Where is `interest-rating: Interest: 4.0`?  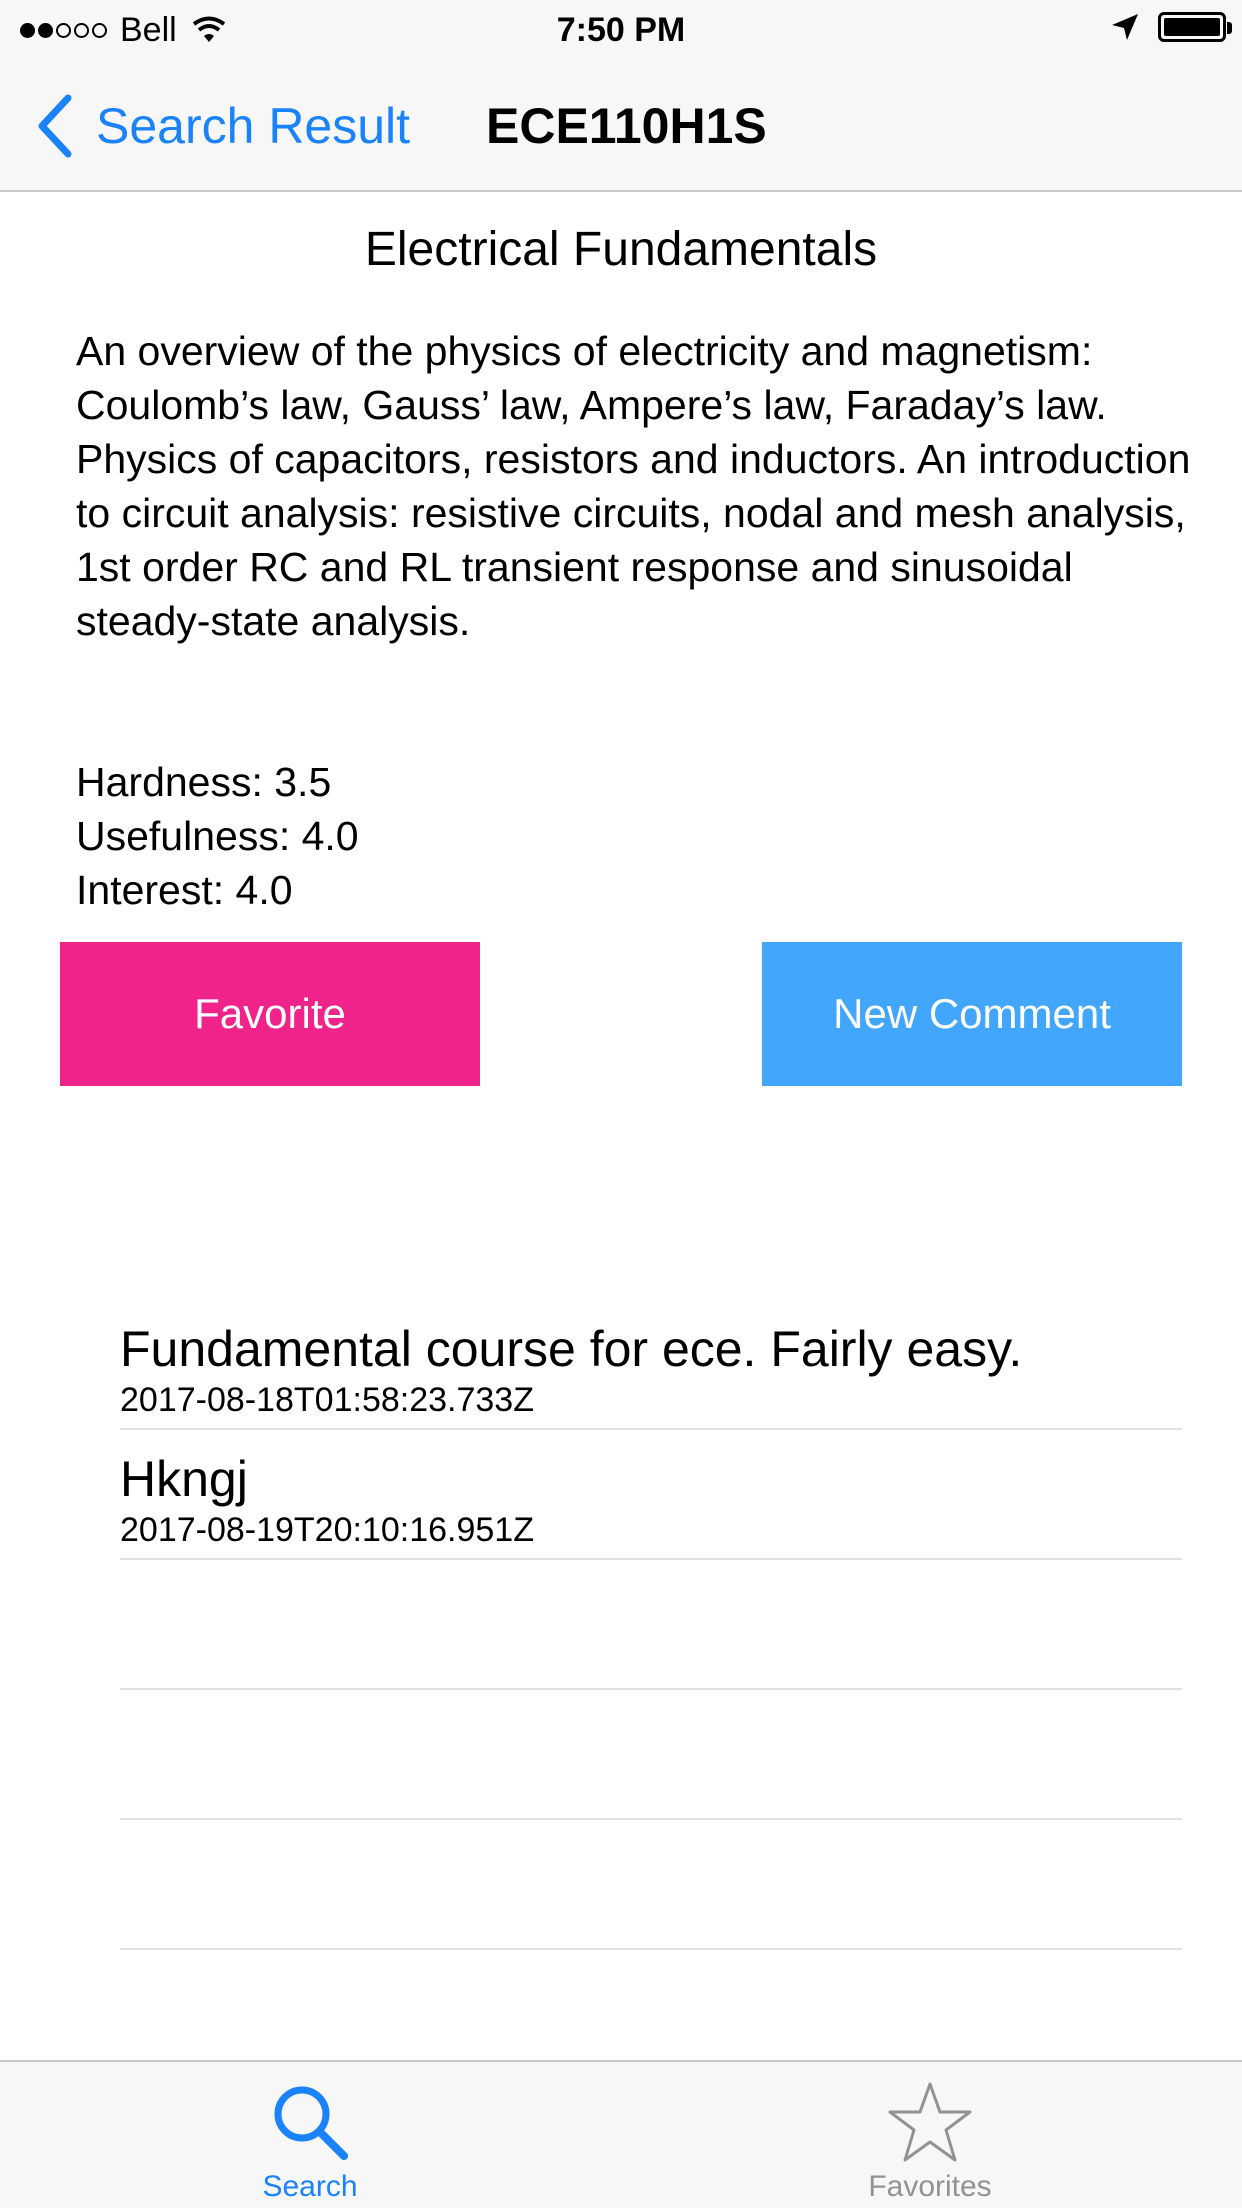 interest-rating: Interest: 4.0 is located at coordinates (184, 890).